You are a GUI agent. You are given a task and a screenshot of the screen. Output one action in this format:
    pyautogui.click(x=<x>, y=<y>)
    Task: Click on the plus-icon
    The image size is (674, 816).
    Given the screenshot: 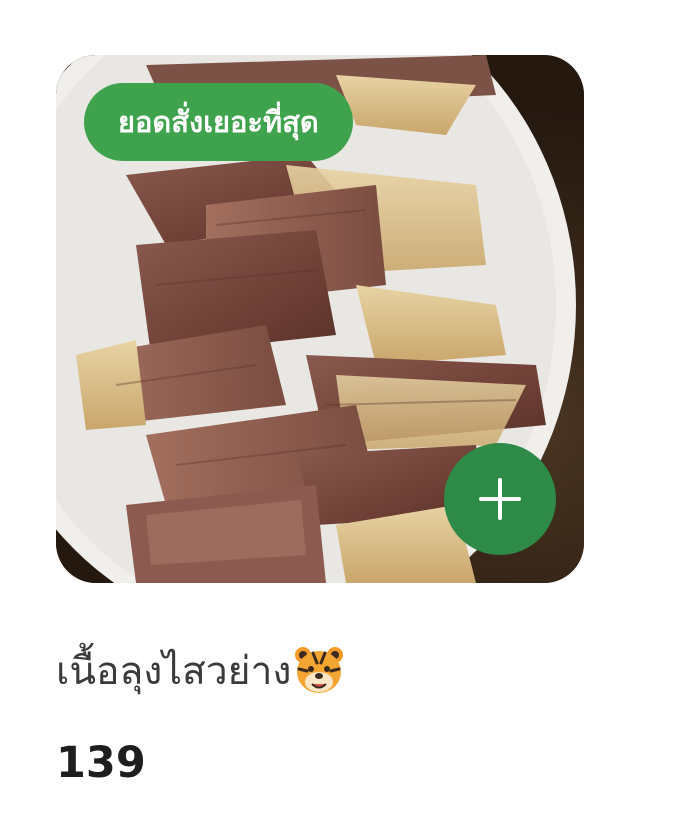 What is the action you would take?
    pyautogui.click(x=500, y=499)
    